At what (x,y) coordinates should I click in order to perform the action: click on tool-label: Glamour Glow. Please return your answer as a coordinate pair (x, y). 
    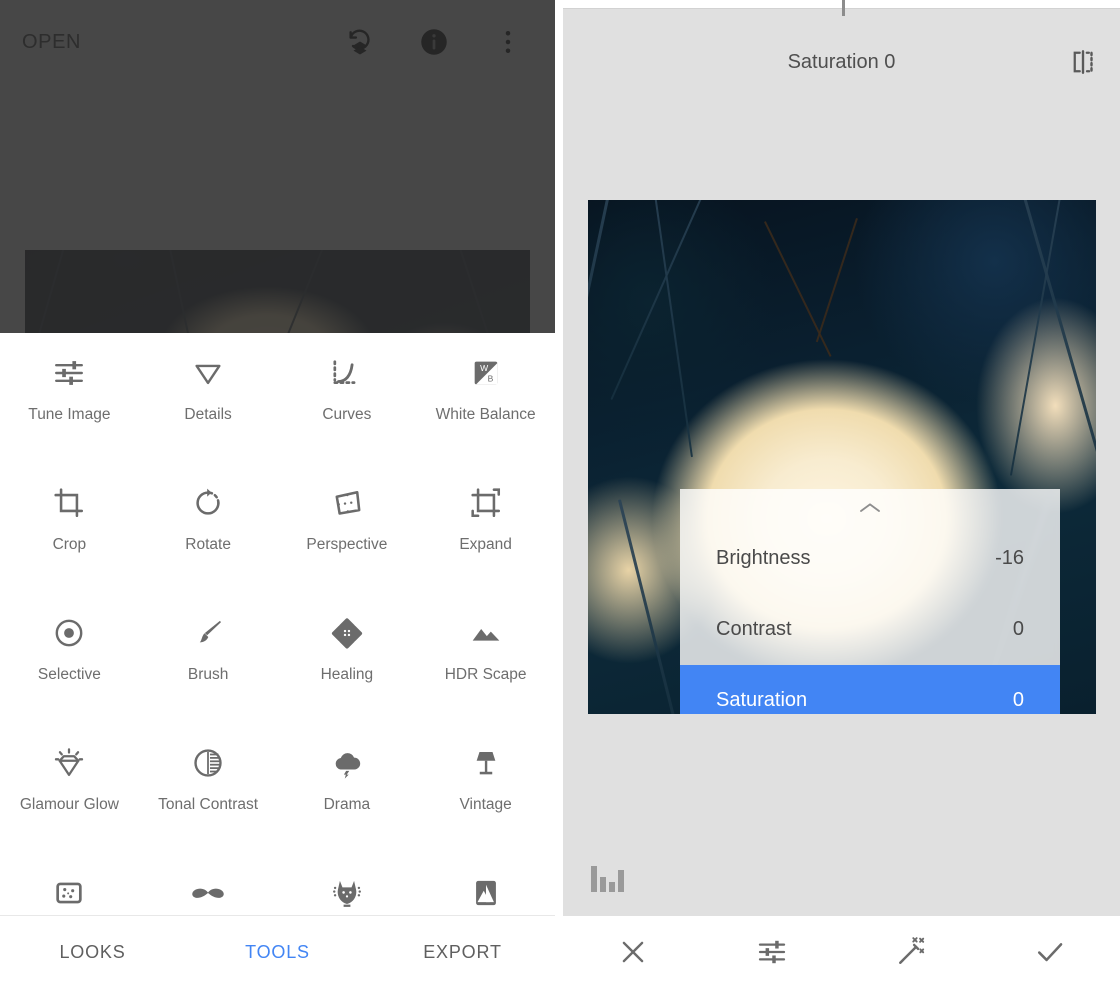
    Looking at the image, I should click on (69, 804).